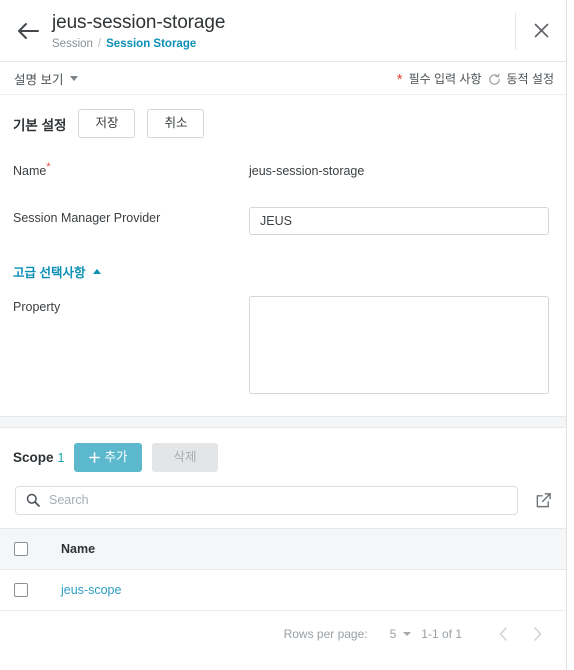 This screenshot has width=574, height=670. What do you see at coordinates (131, 169) in the screenshot?
I see `field-label-name: Name*` at bounding box center [131, 169].